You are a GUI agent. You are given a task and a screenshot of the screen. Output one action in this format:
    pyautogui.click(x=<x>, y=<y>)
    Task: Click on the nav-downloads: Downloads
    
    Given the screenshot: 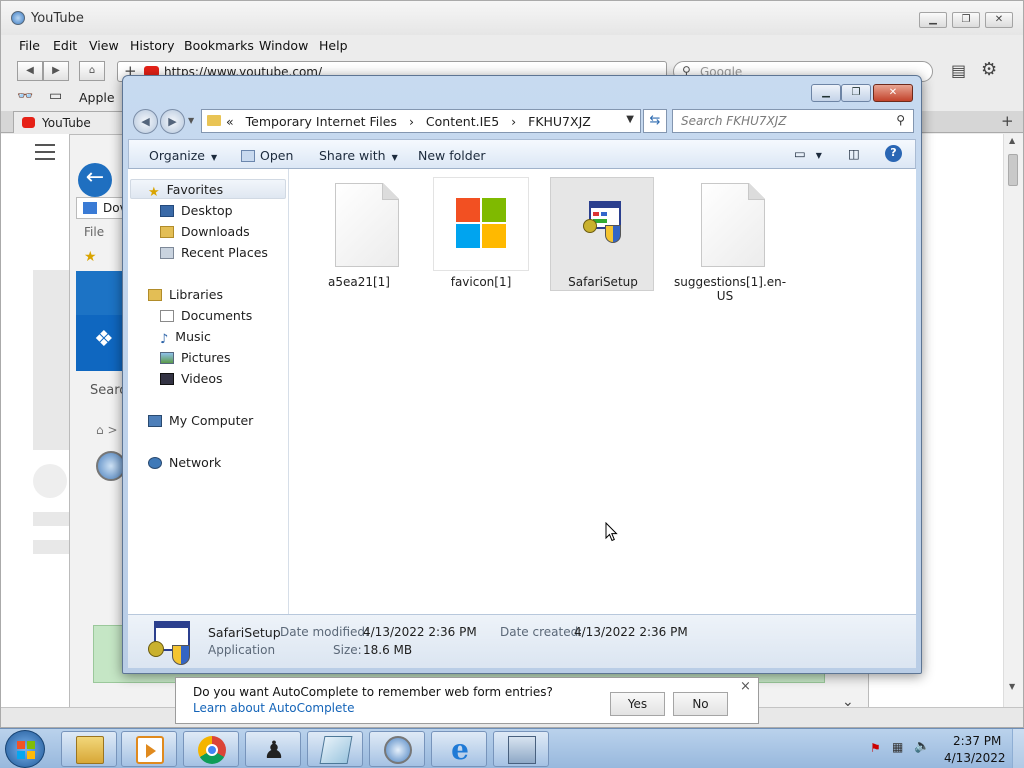 What is the action you would take?
    pyautogui.click(x=205, y=233)
    